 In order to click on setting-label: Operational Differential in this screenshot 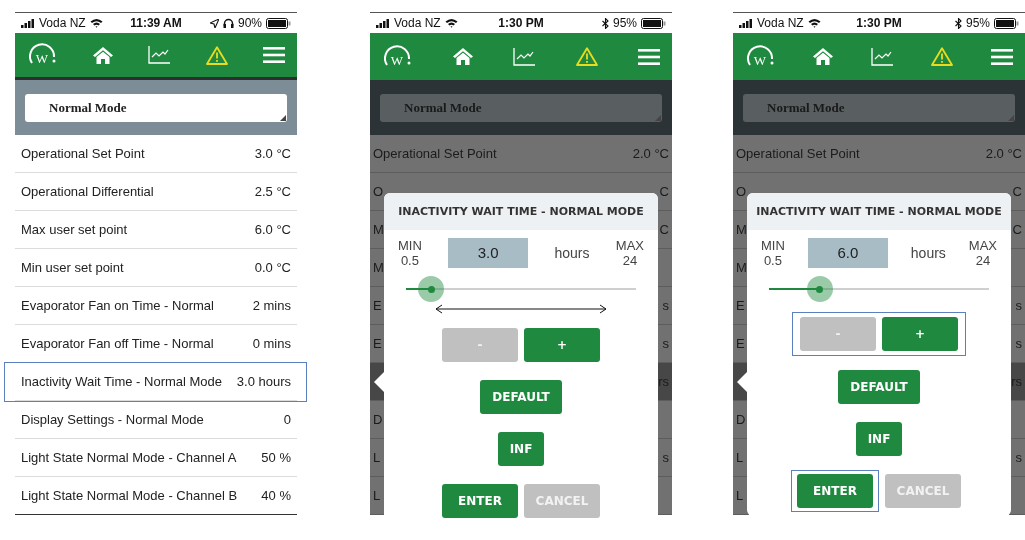, I will do `click(87, 191)`.